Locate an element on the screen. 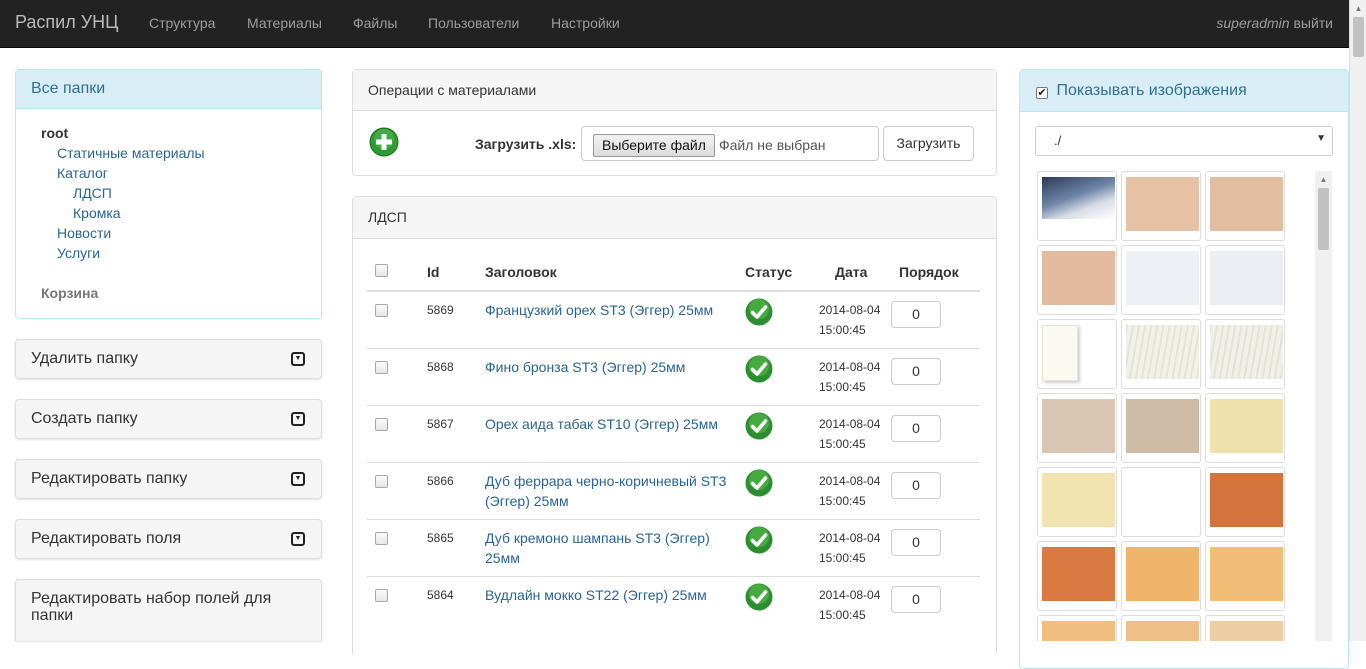 The width and height of the screenshot is (1366, 669). brand-logo: Распил УНЦ is located at coordinates (66, 22).